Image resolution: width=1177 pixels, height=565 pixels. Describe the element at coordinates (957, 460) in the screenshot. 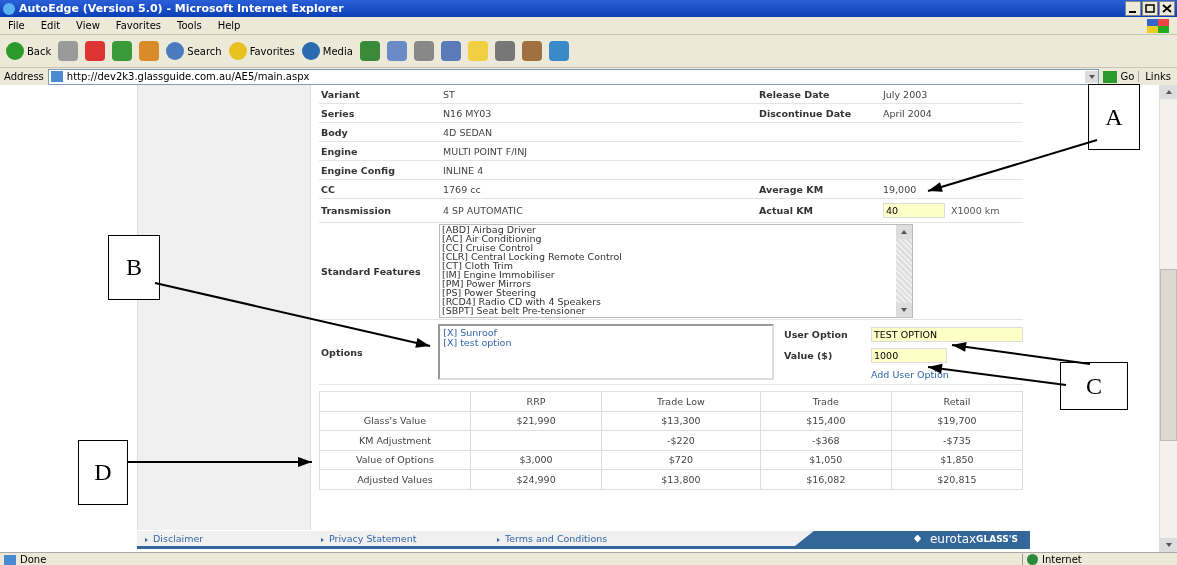

I see `table-cell: $1,850` at that location.